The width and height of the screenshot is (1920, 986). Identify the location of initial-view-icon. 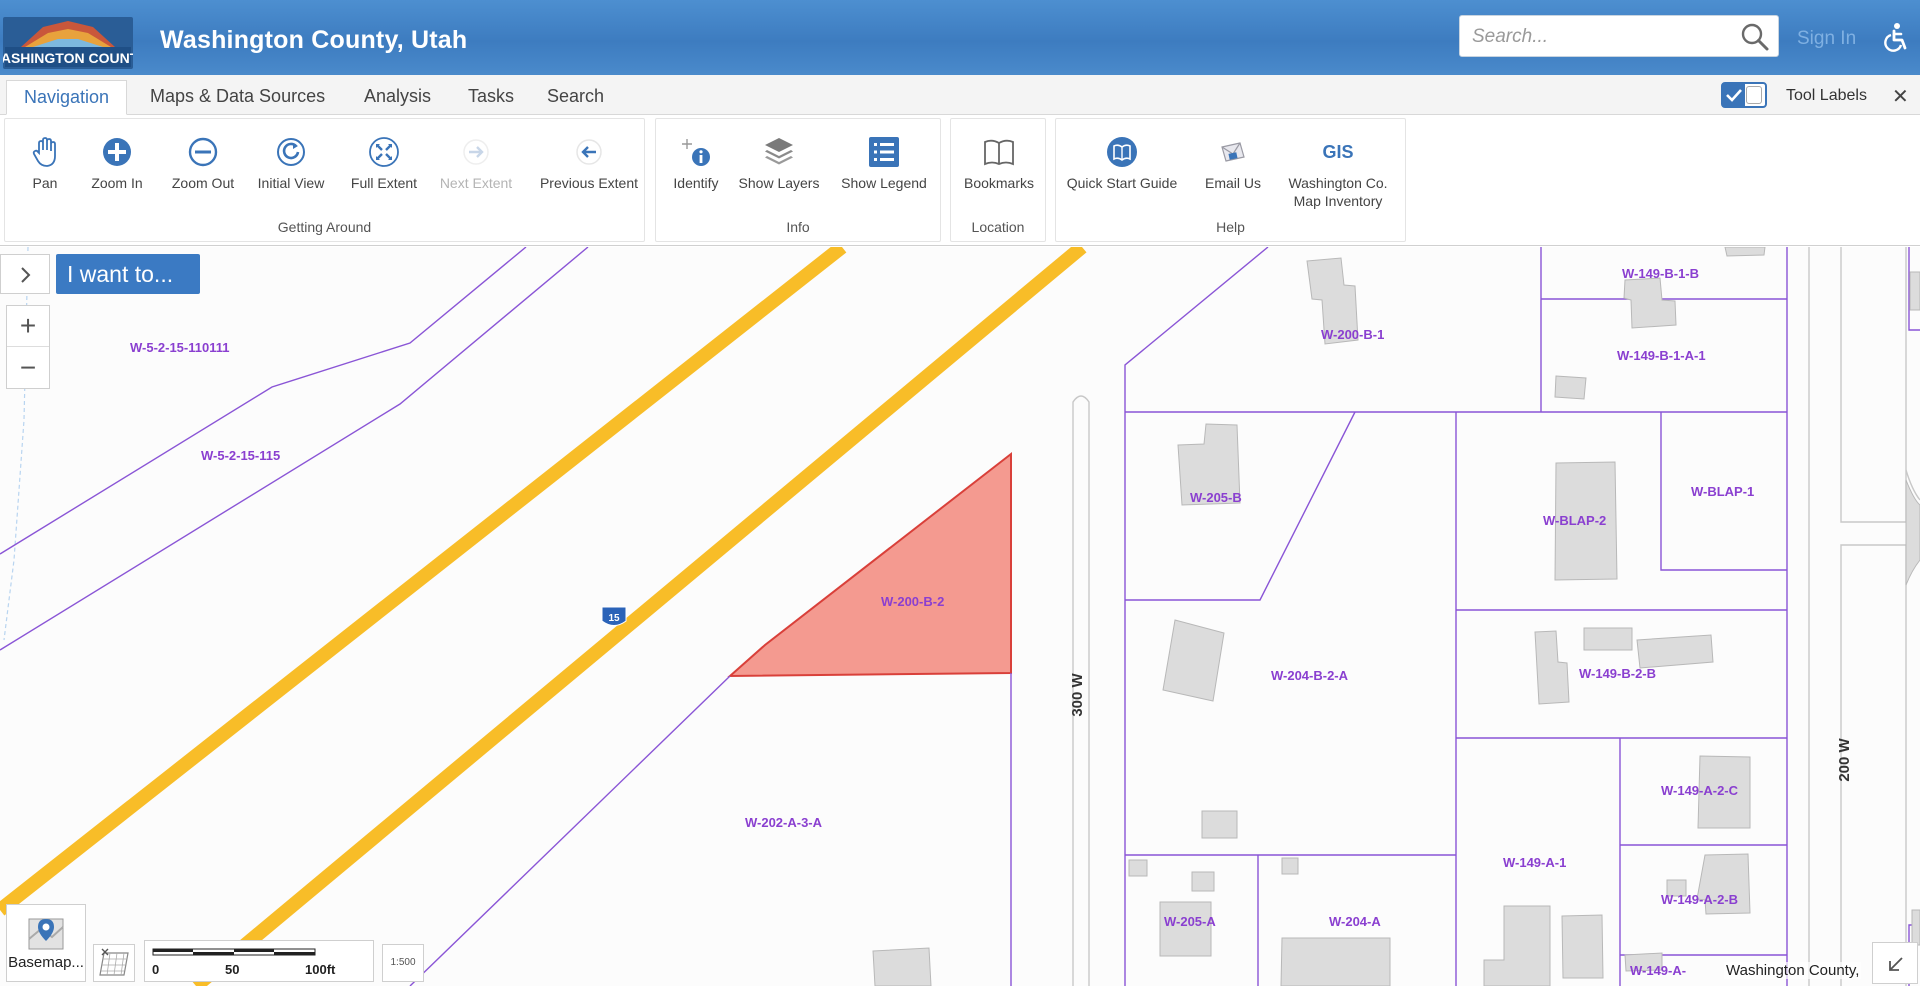
(291, 152).